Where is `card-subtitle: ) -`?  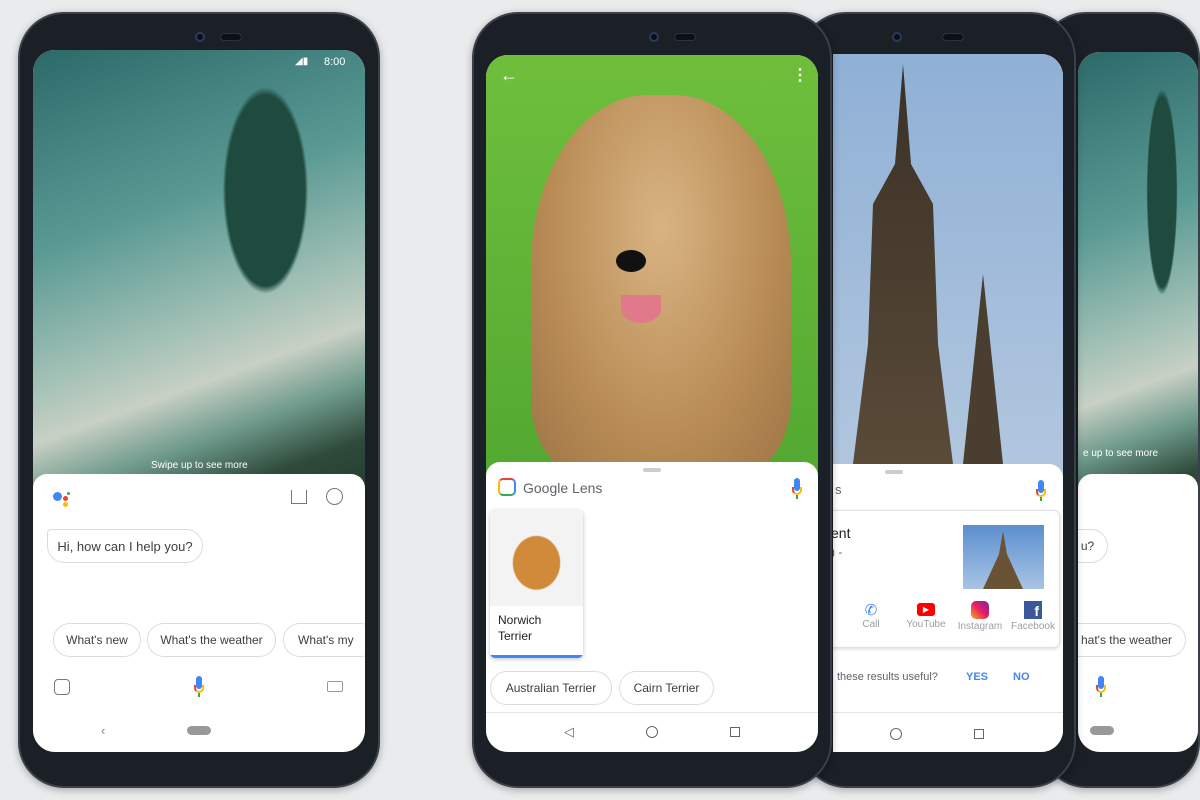 card-subtitle: ) - is located at coordinates (838, 552).